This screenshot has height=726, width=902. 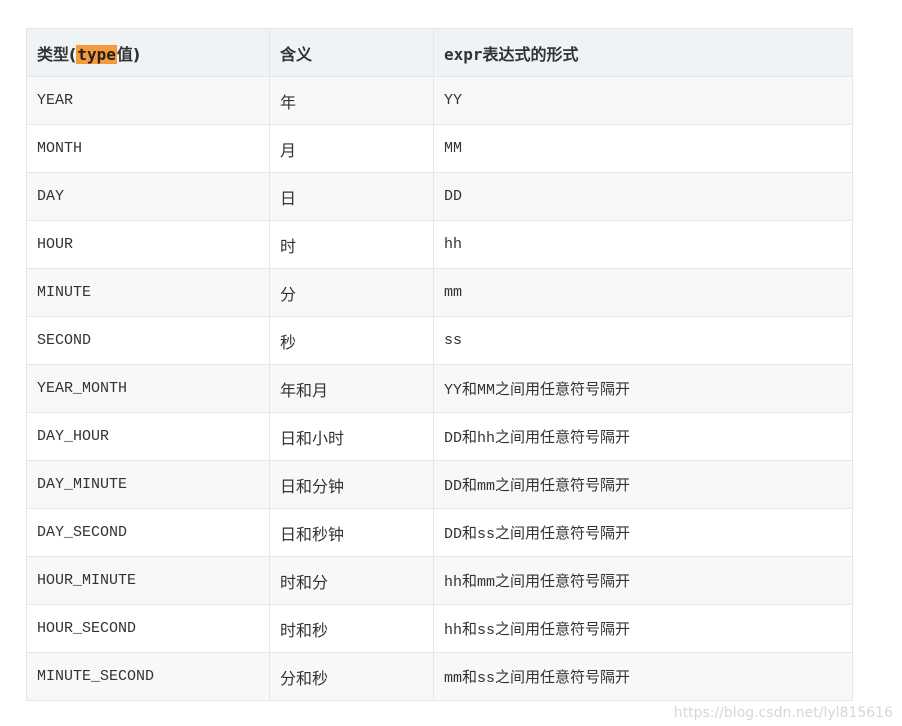 I want to click on cell-meaning: 月, so click(x=351, y=148).